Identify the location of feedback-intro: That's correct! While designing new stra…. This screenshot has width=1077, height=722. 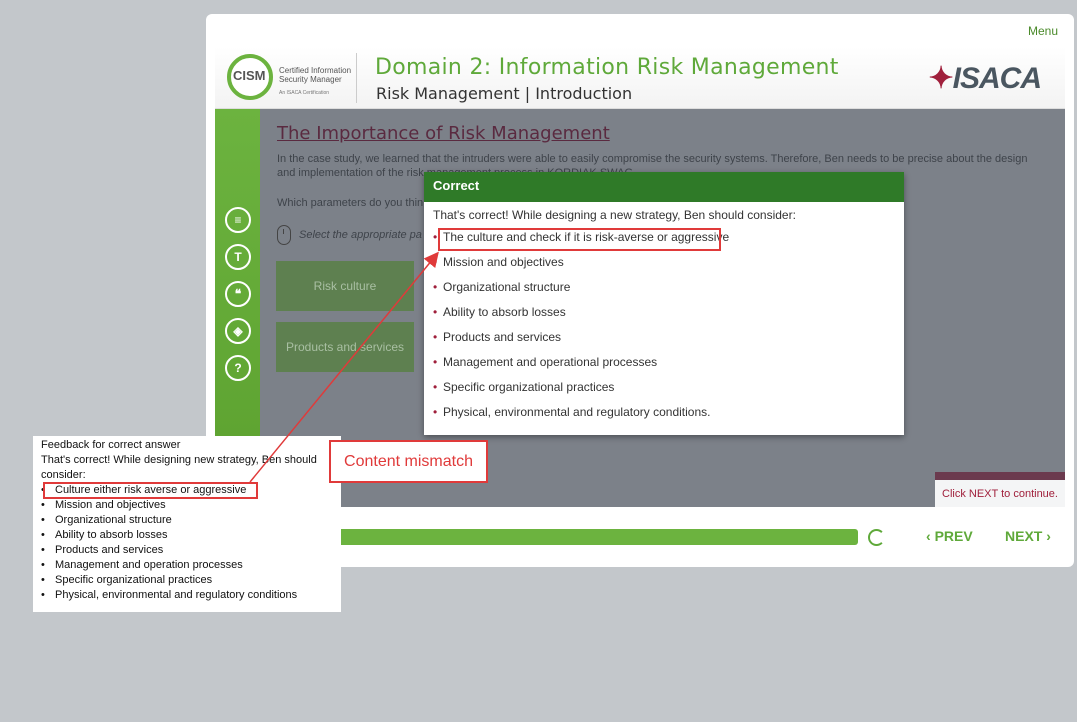
(179, 467).